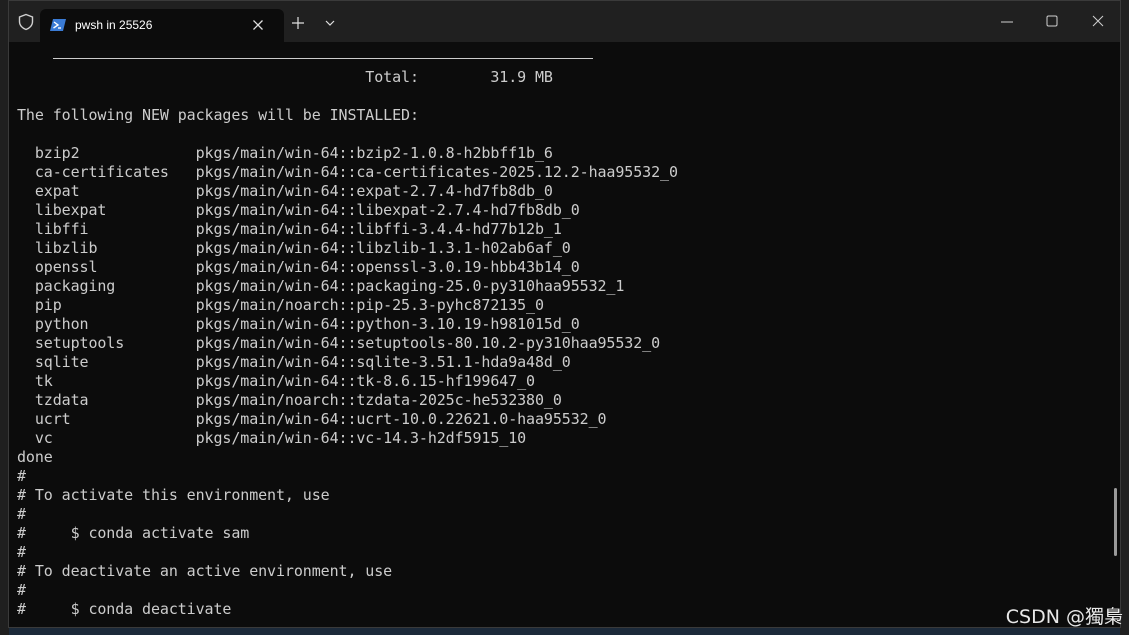 The image size is (1129, 635). What do you see at coordinates (162, 25) in the screenshot?
I see `tab-pwsh: pwsh in 25526` at bounding box center [162, 25].